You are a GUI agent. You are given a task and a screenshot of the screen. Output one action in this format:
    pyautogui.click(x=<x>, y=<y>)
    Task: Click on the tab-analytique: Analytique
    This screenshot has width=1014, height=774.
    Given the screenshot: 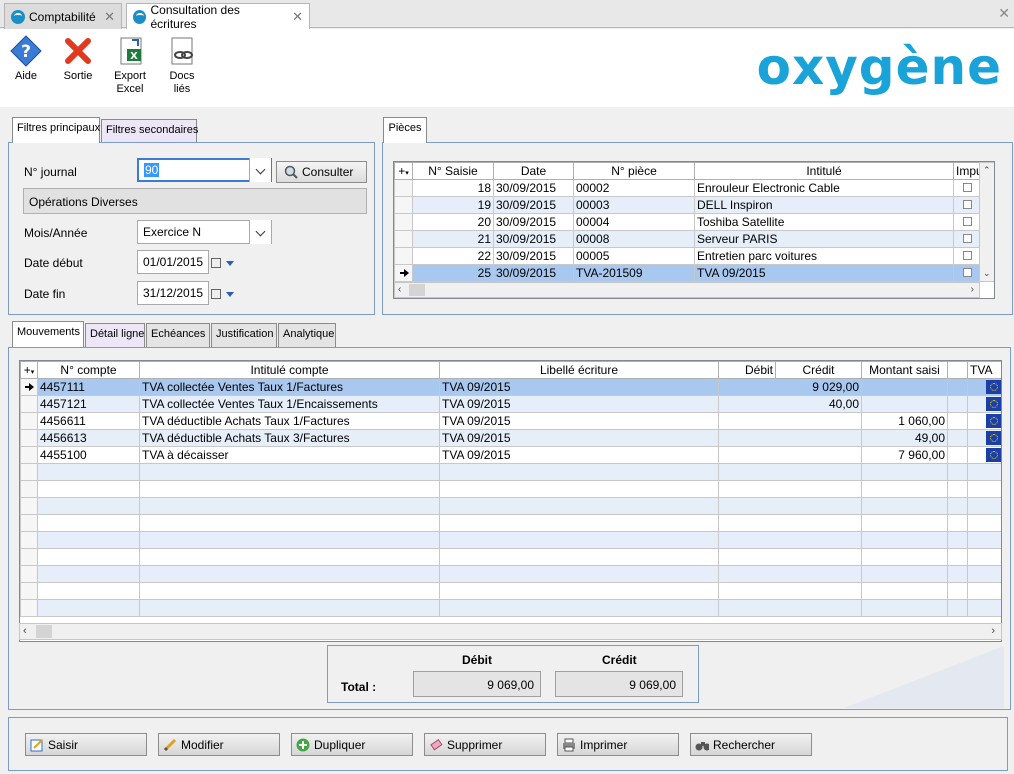 What is the action you would take?
    pyautogui.click(x=307, y=335)
    